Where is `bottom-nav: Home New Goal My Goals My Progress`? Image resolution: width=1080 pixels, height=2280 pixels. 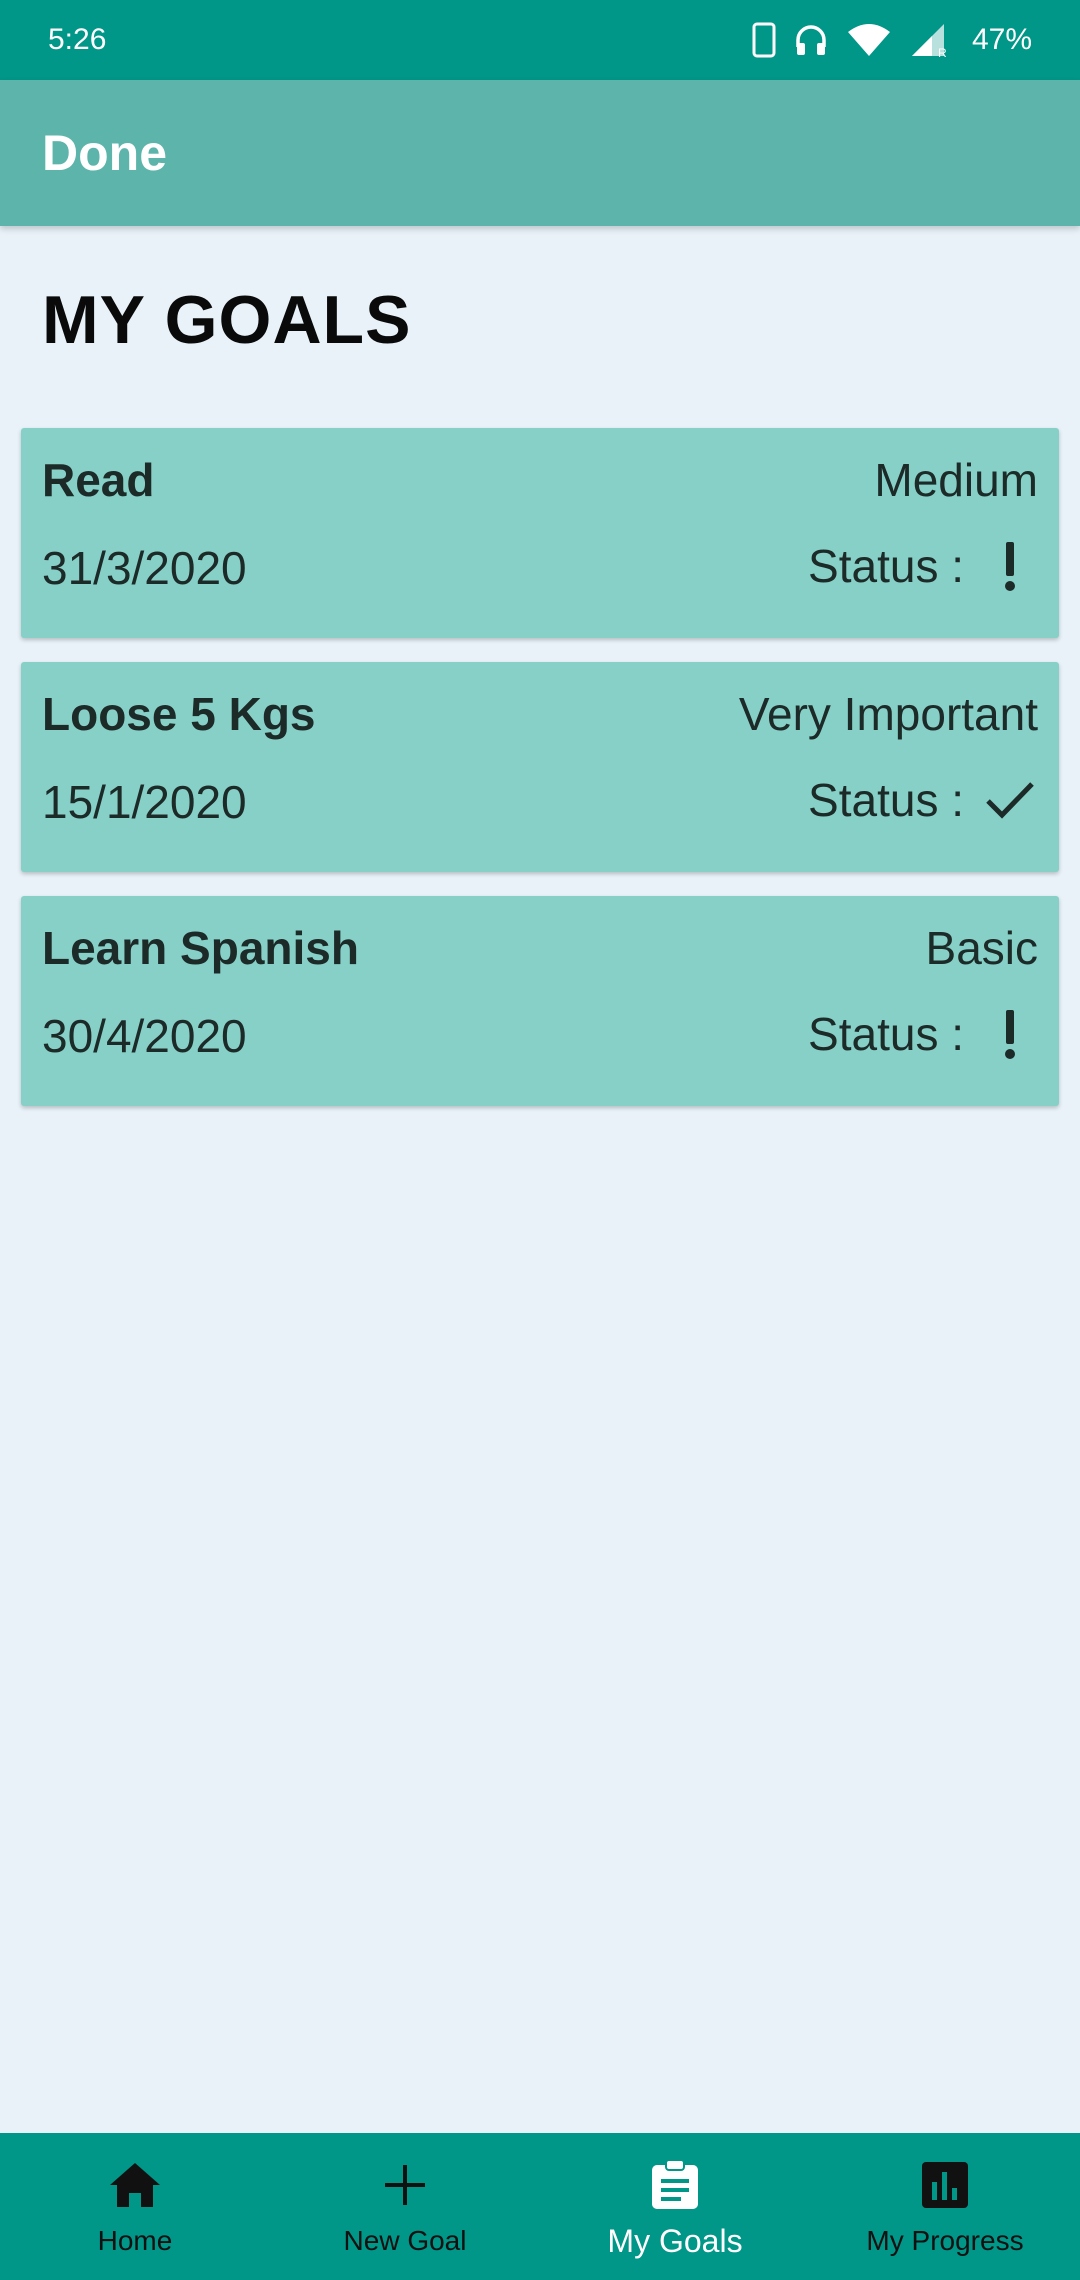
bottom-nav: Home New Goal My Goals My Progress is located at coordinates (540, 2206).